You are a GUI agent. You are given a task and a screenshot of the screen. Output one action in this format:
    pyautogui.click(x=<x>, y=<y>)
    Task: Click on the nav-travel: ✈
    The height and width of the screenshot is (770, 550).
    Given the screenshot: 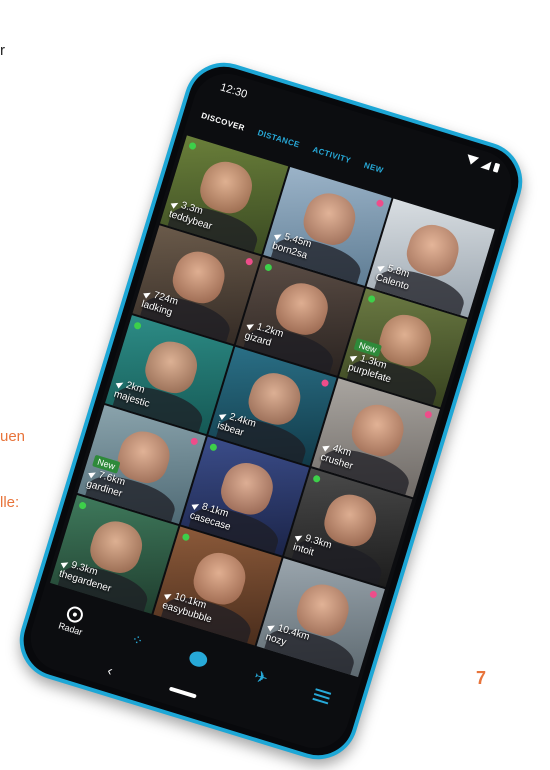 What is the action you would take?
    pyautogui.click(x=261, y=677)
    